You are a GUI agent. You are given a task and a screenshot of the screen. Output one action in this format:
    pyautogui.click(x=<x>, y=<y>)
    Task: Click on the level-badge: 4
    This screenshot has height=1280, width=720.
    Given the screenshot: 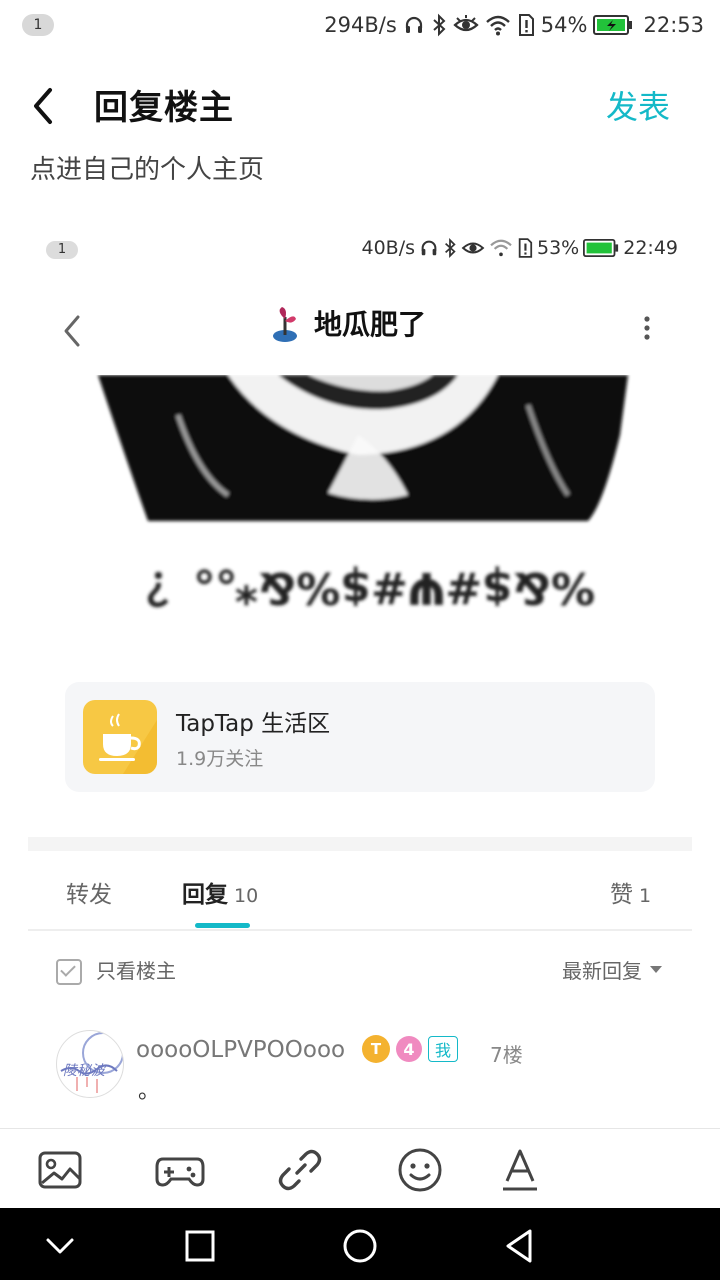 What is the action you would take?
    pyautogui.click(x=409, y=1049)
    